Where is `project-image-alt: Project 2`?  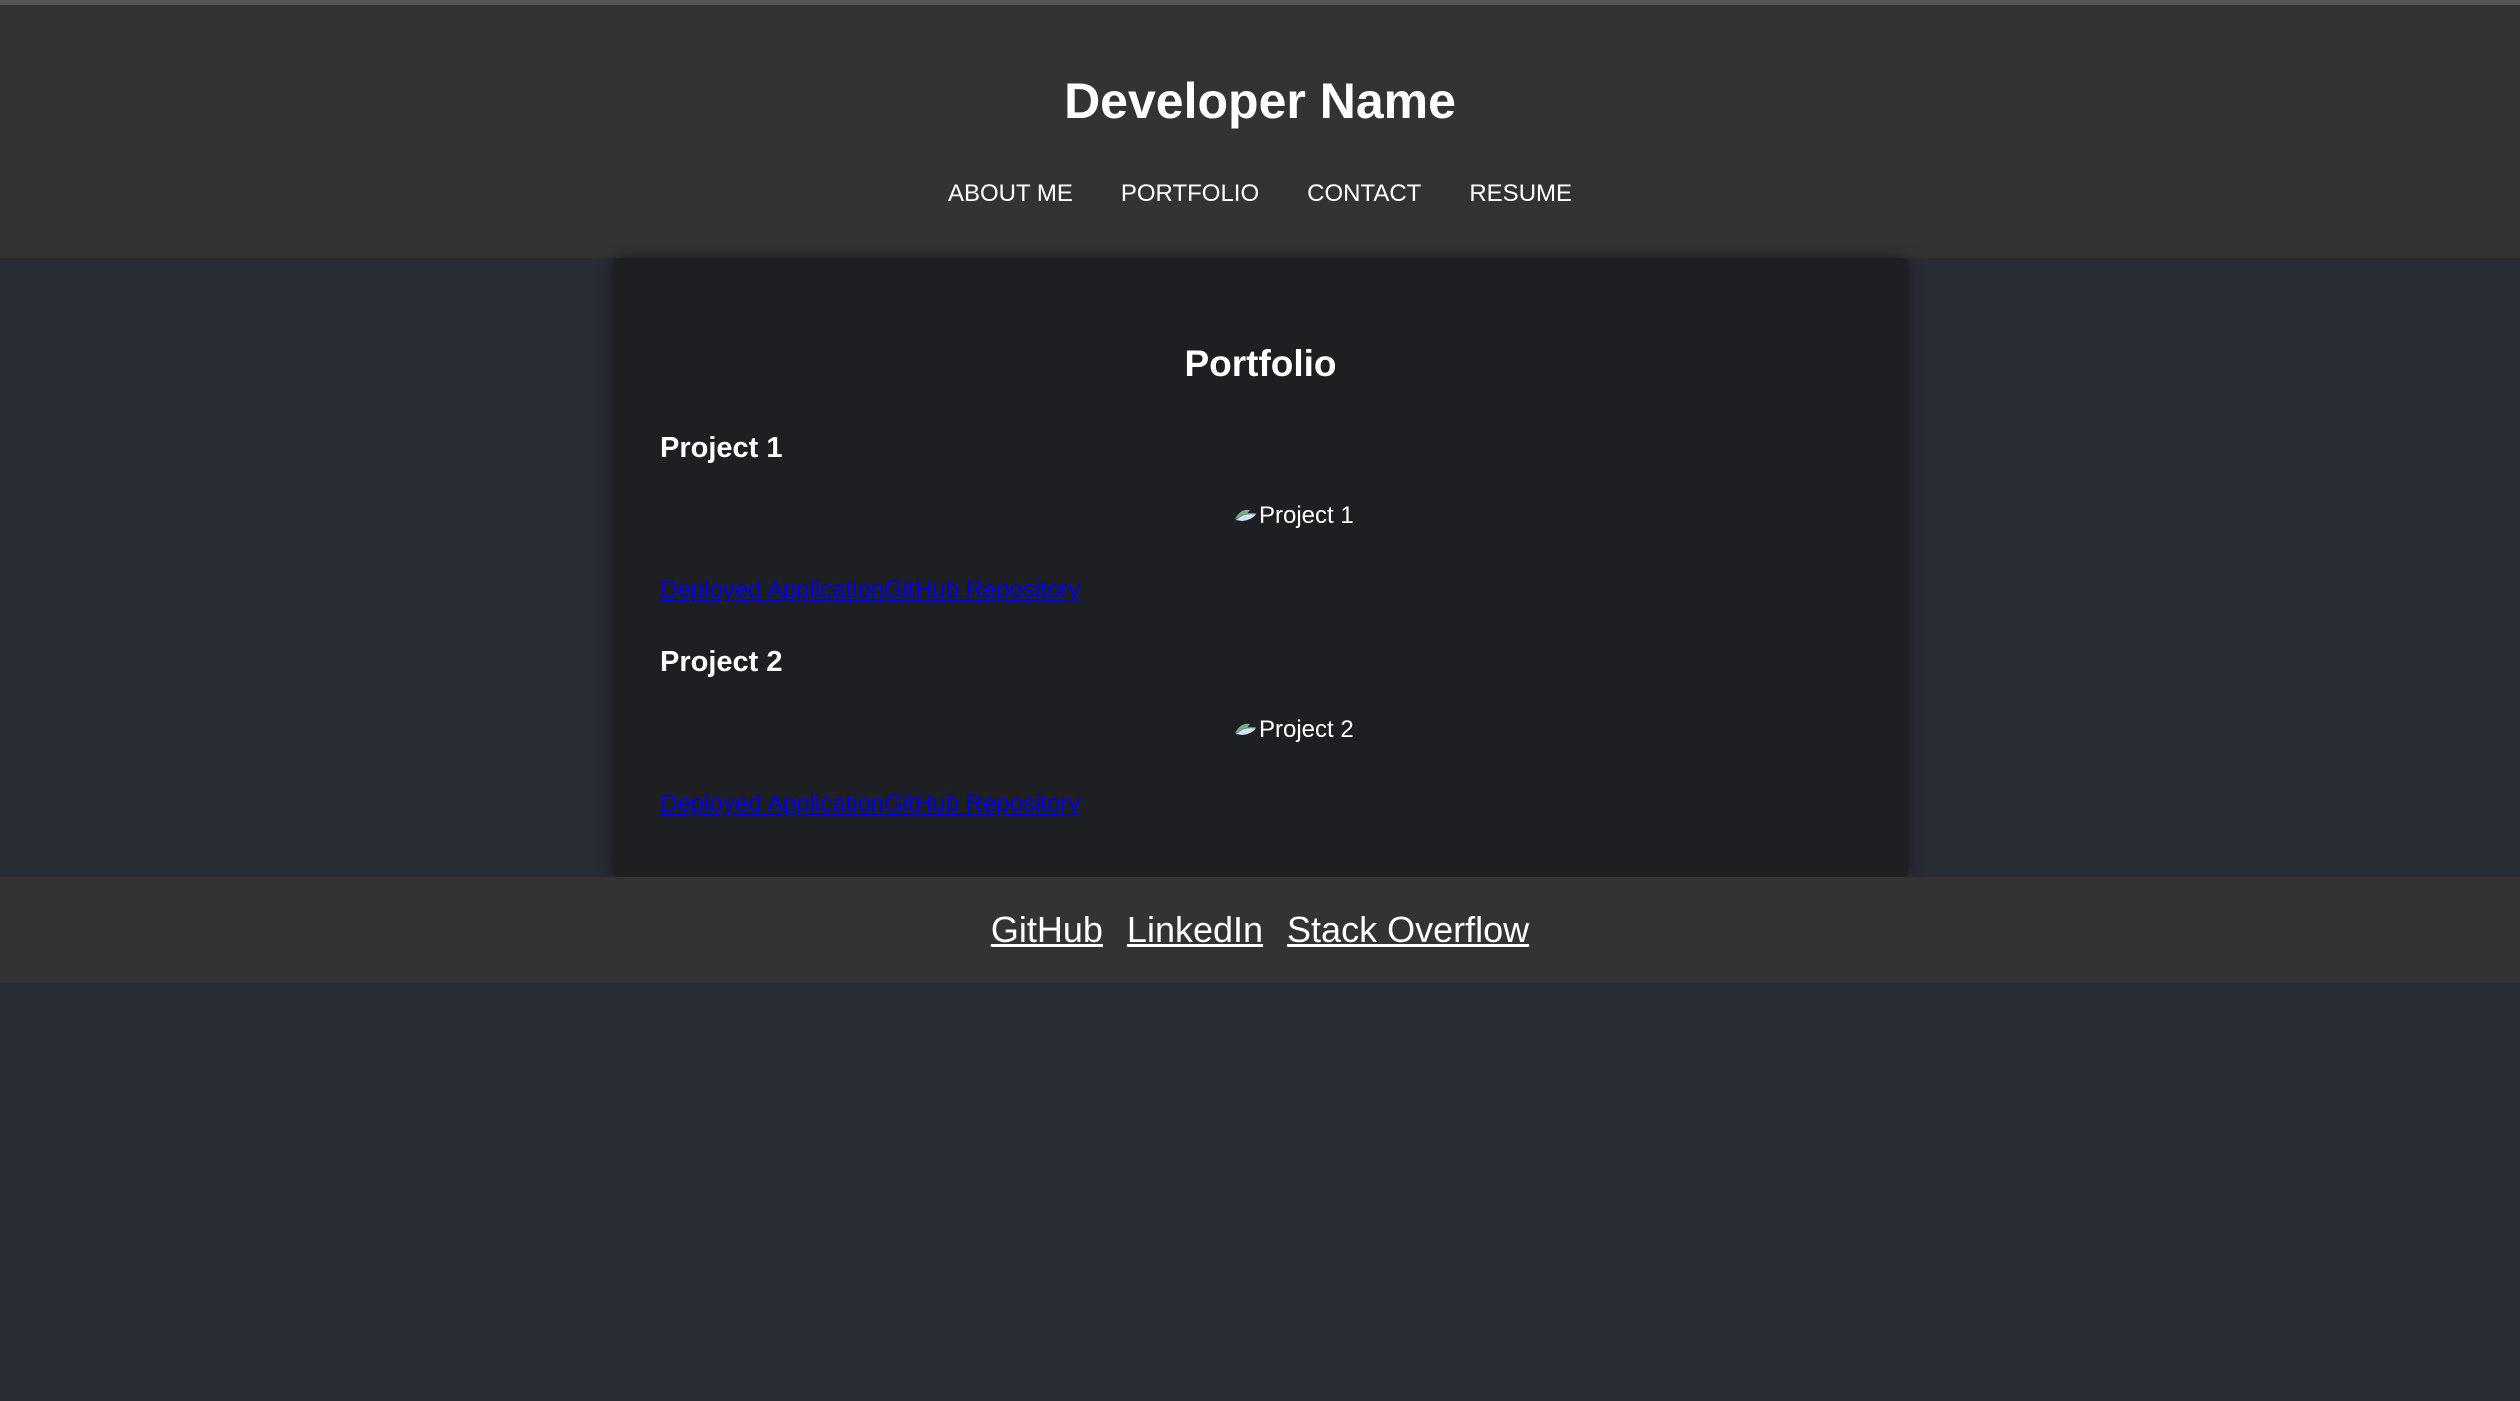 project-image-alt: Project 2 is located at coordinates (1306, 729).